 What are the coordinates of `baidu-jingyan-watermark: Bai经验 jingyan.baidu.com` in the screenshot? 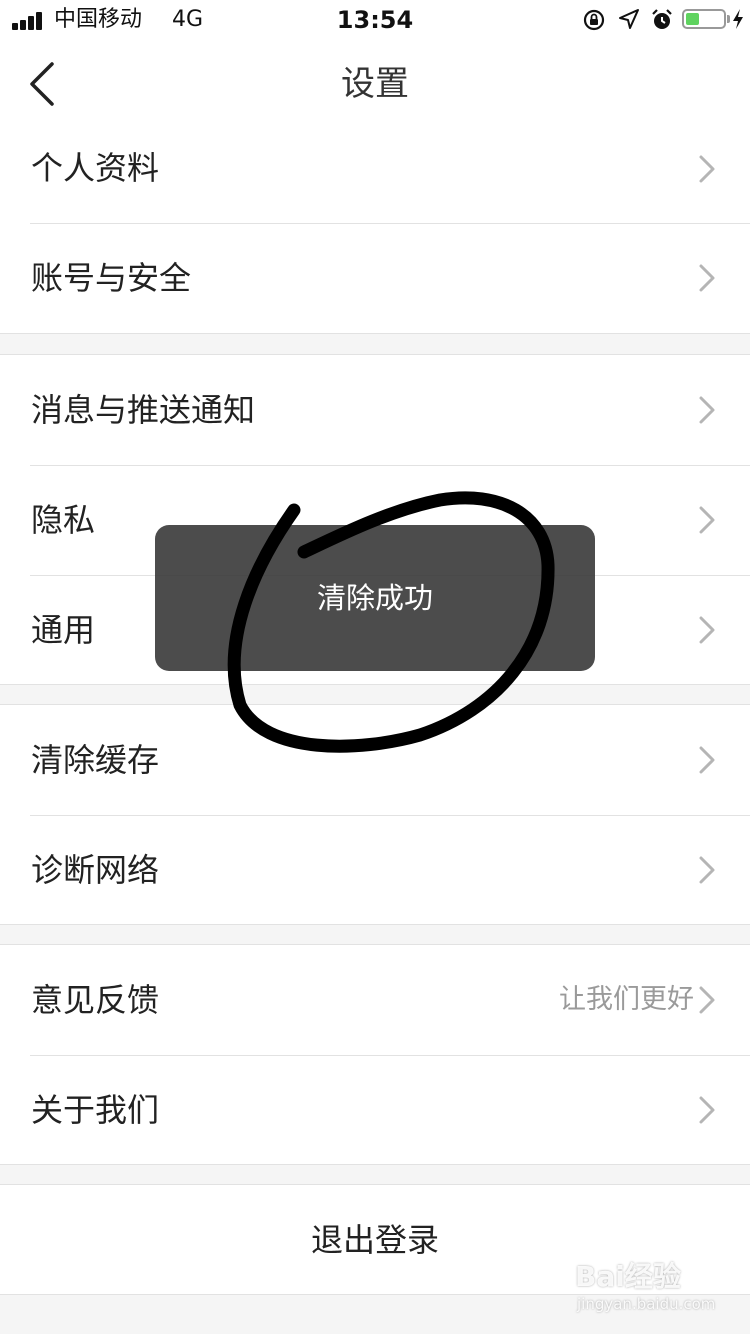 It's located at (650, 1288).